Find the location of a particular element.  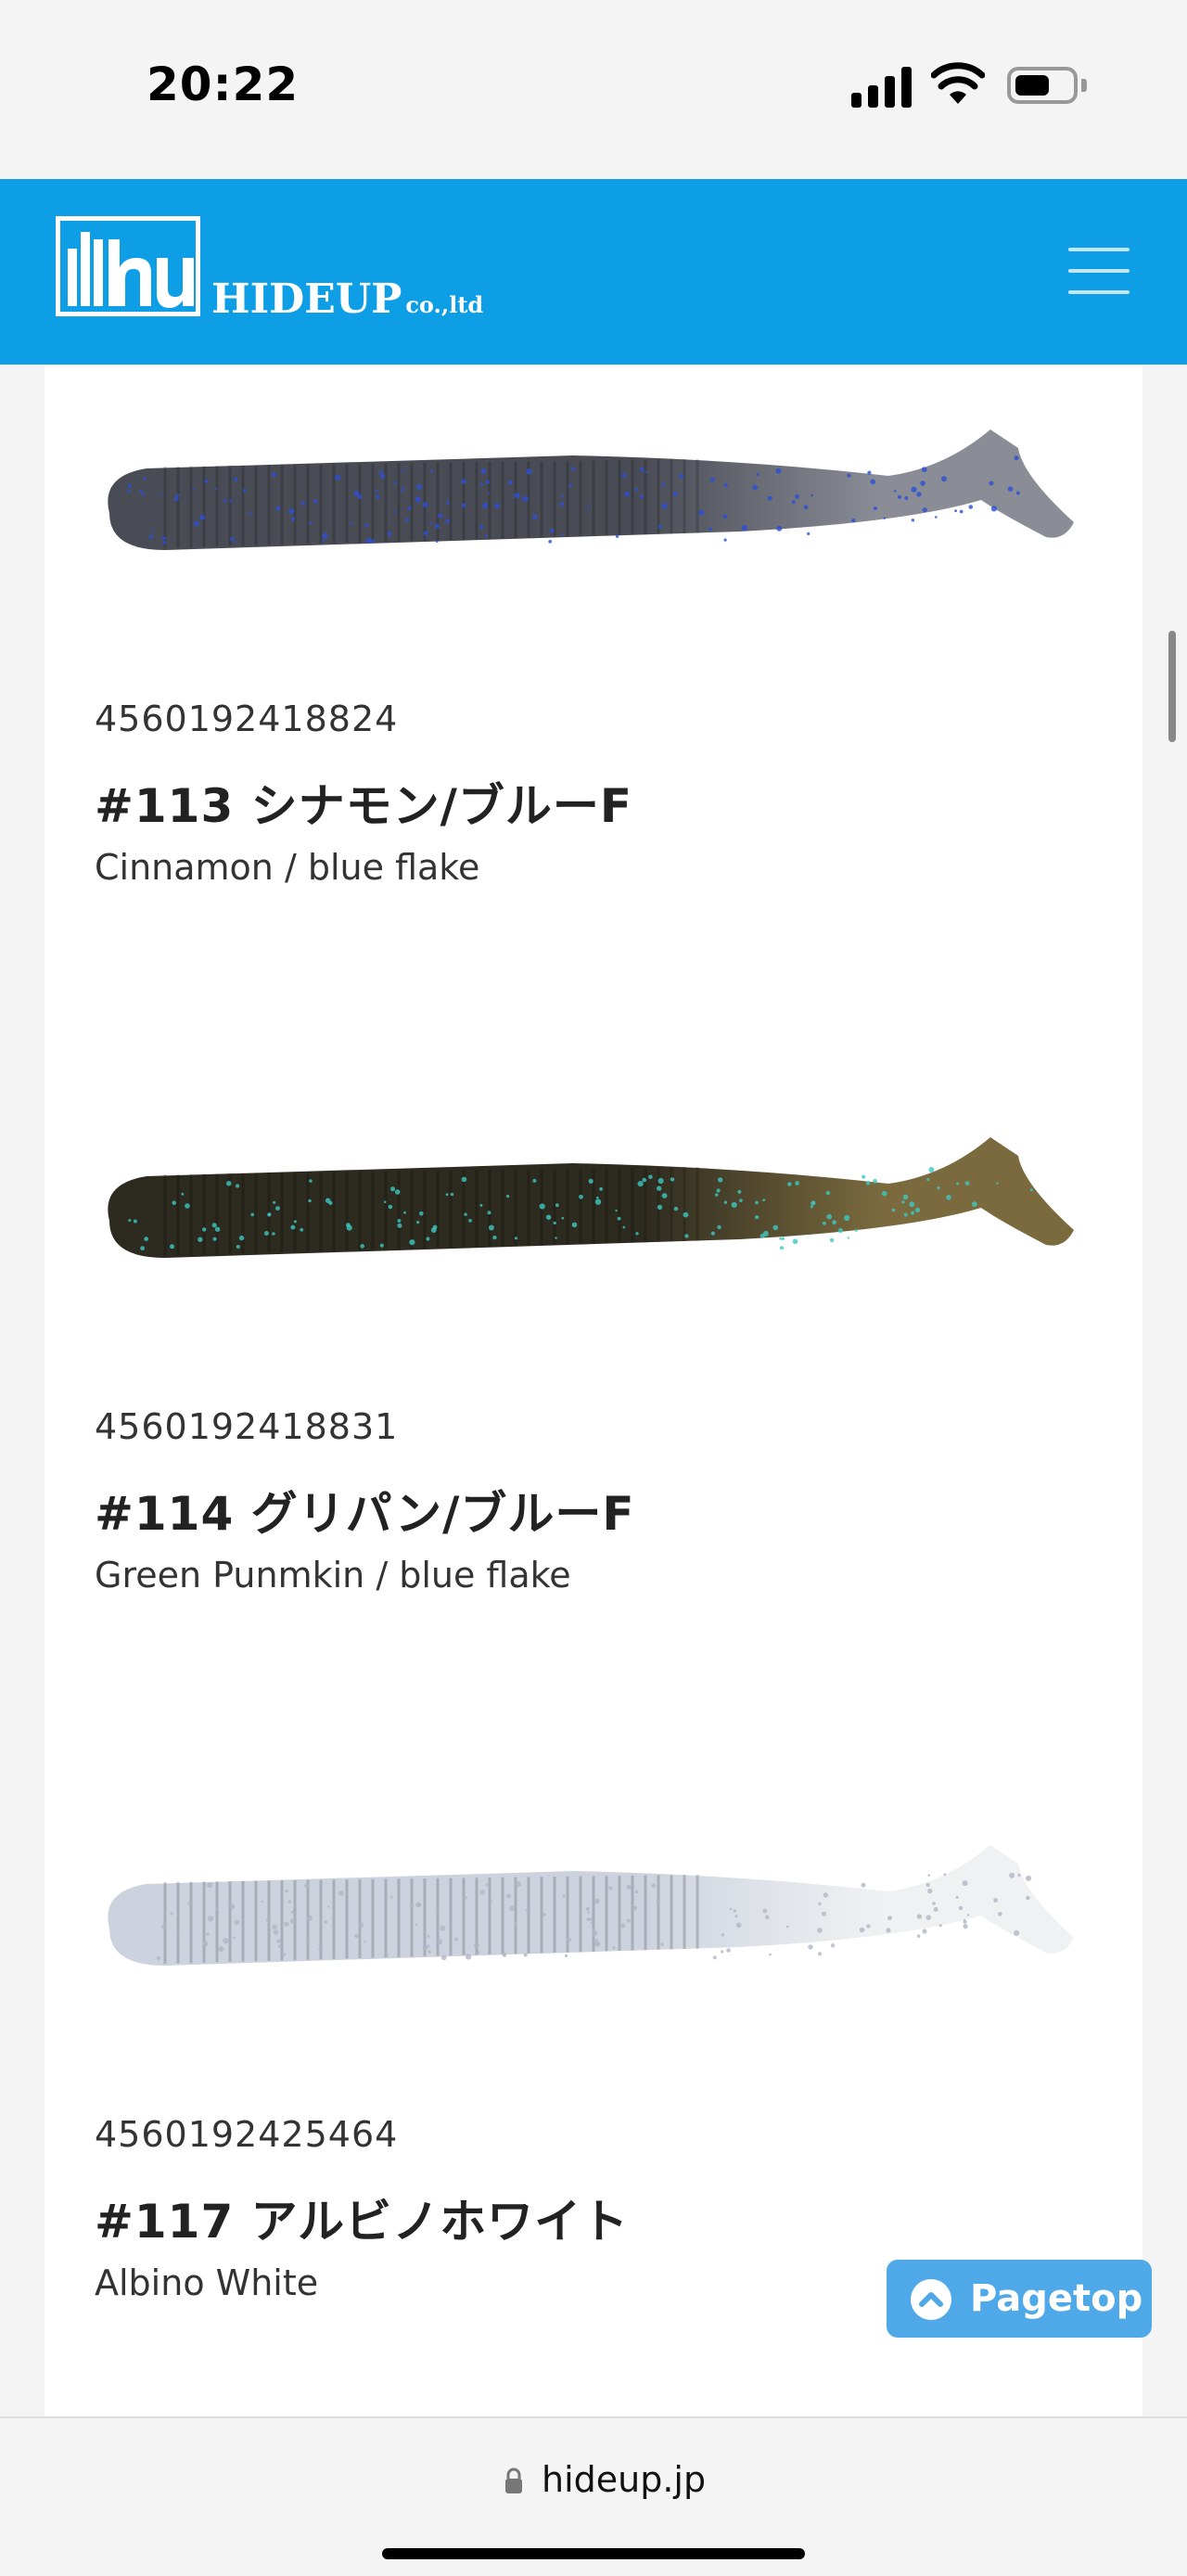

hamburger-menu-icon is located at coordinates (1099, 271).